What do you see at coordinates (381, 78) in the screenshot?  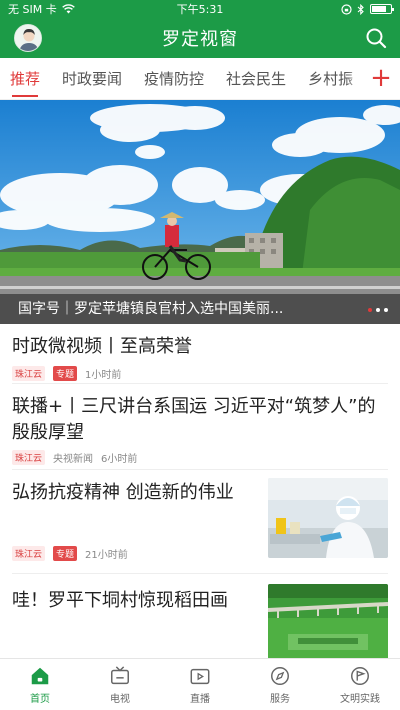 I see `add-channel-button: +` at bounding box center [381, 78].